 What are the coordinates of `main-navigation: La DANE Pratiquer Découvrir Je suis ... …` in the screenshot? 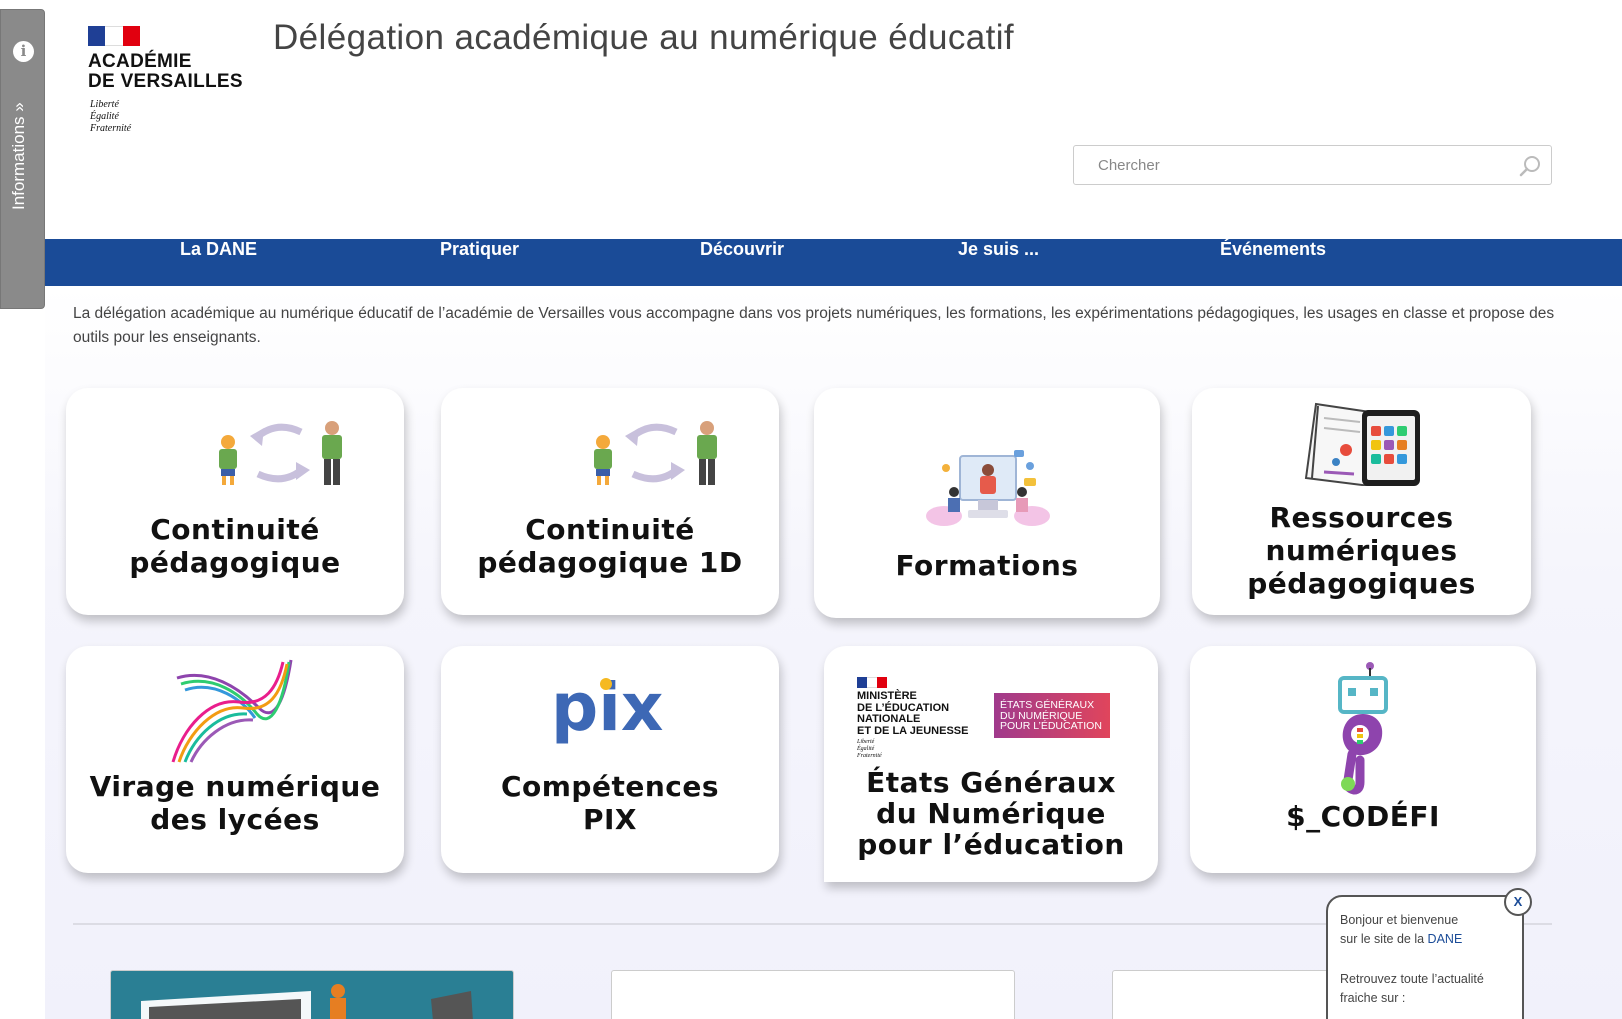 It's located at (833, 262).